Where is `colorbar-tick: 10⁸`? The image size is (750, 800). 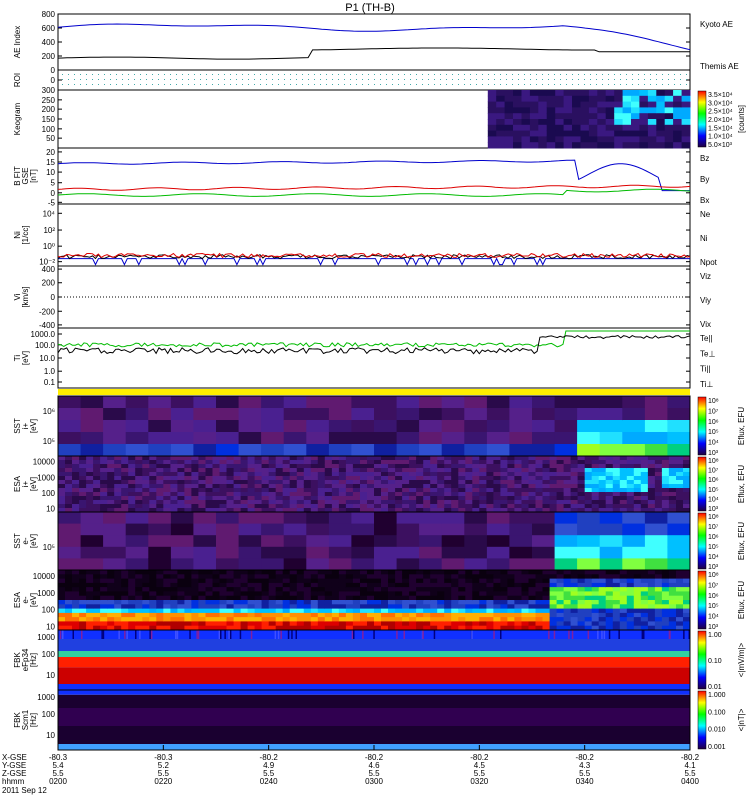 colorbar-tick: 10⁸ is located at coordinates (713, 401).